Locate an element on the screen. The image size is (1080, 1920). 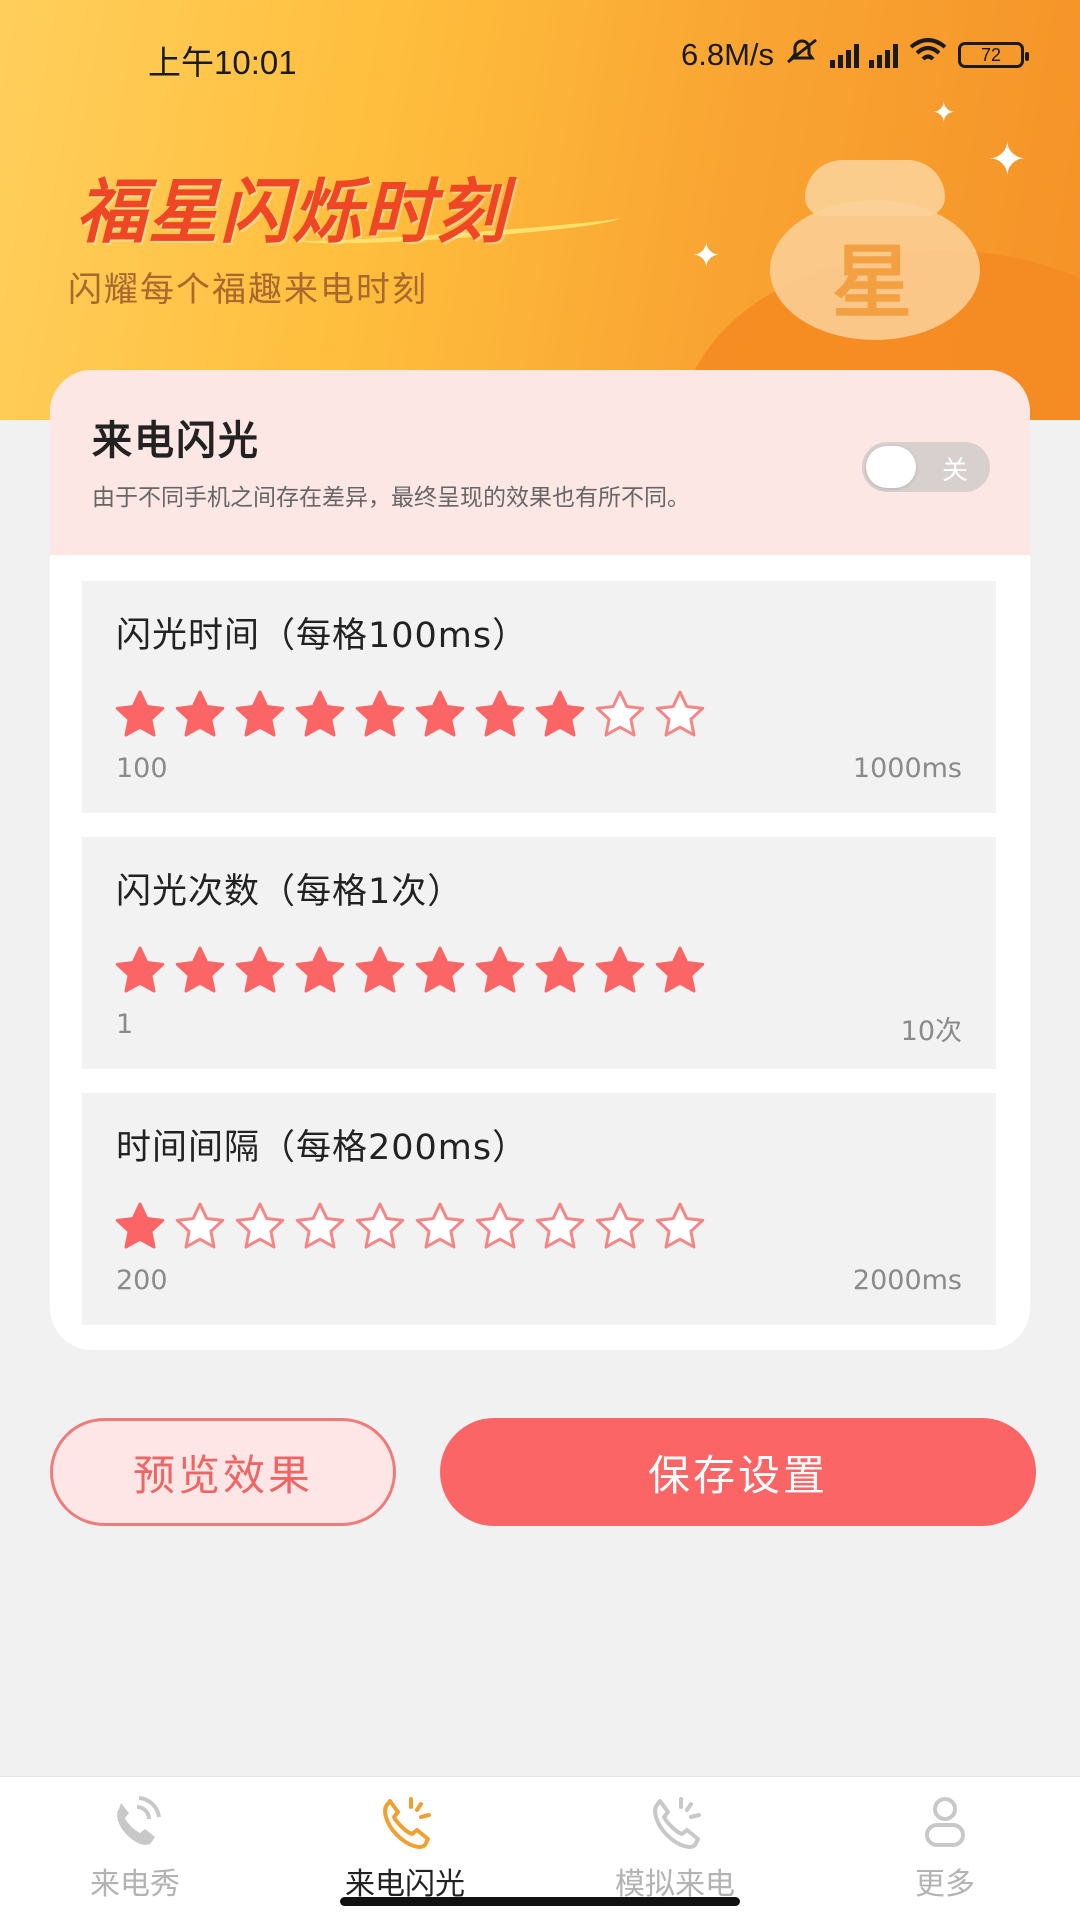
range-max: 2000ms is located at coordinates (907, 1280).